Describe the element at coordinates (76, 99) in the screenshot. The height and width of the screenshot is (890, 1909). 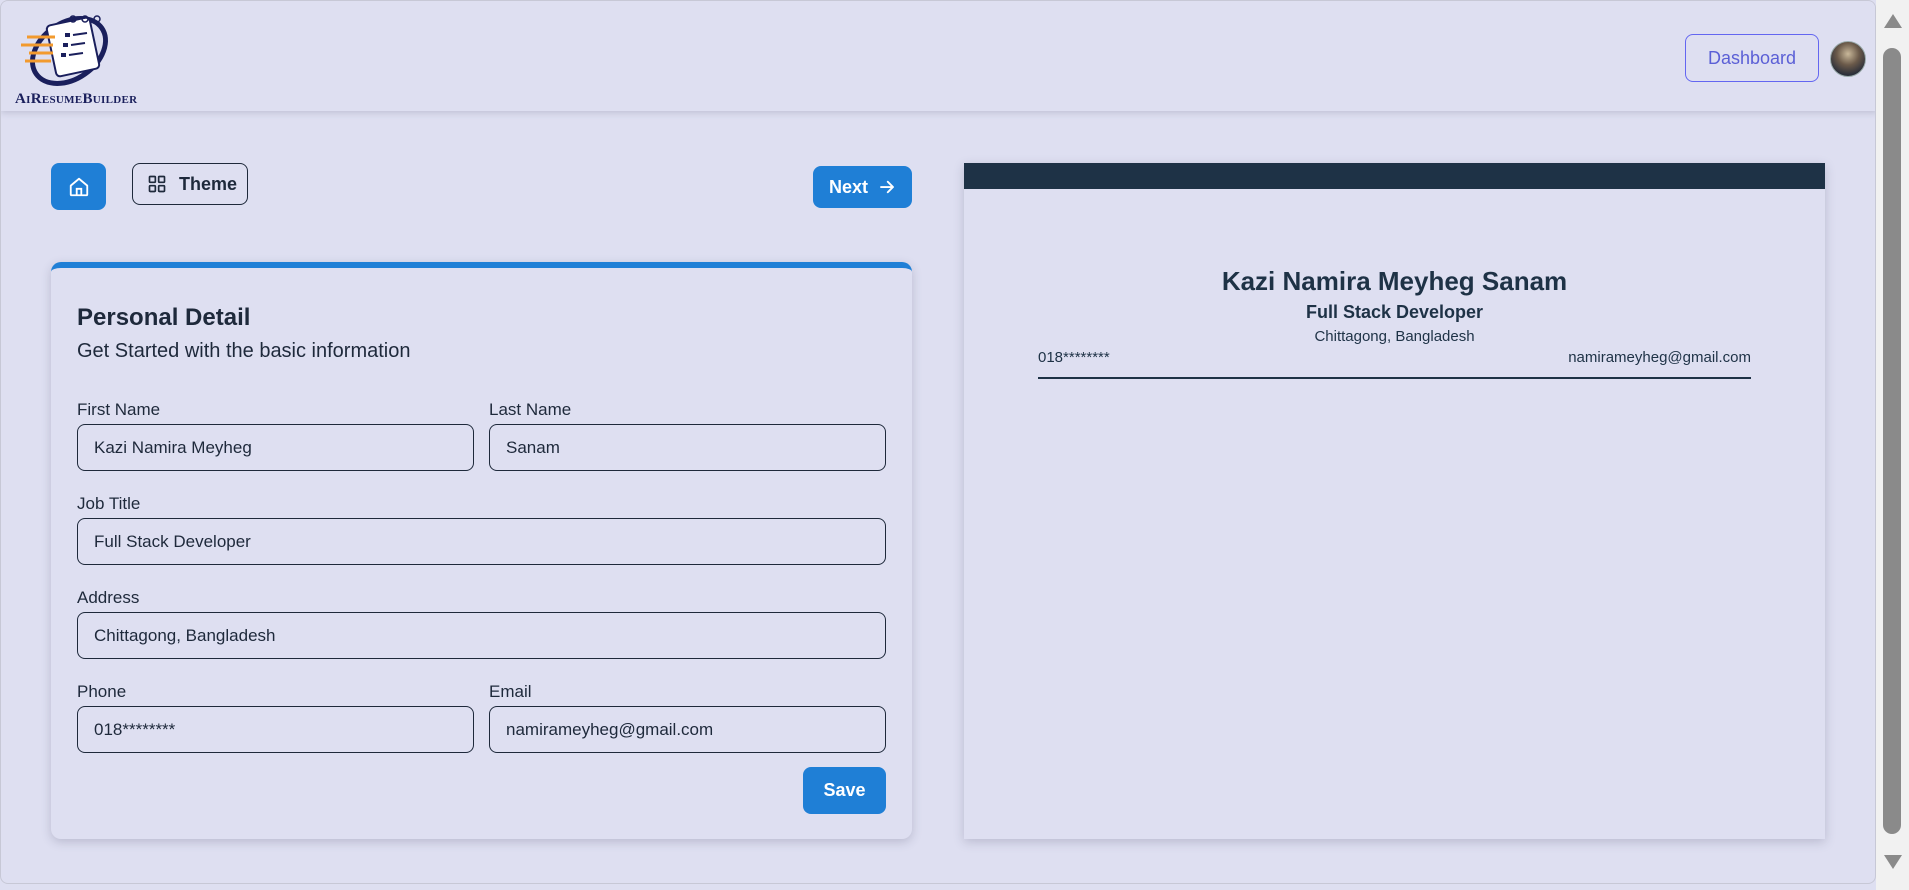
I see `logo-text: AiResumeBuilder` at that location.